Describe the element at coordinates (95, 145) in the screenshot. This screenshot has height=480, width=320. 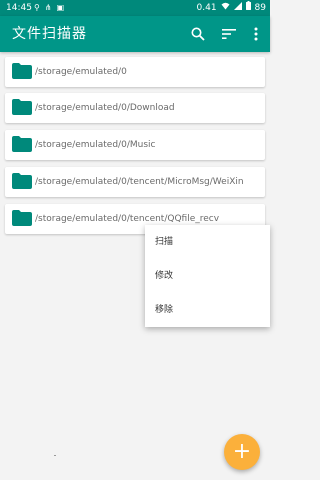
I see `folder-path: /storage/emulated/0/Music` at that location.